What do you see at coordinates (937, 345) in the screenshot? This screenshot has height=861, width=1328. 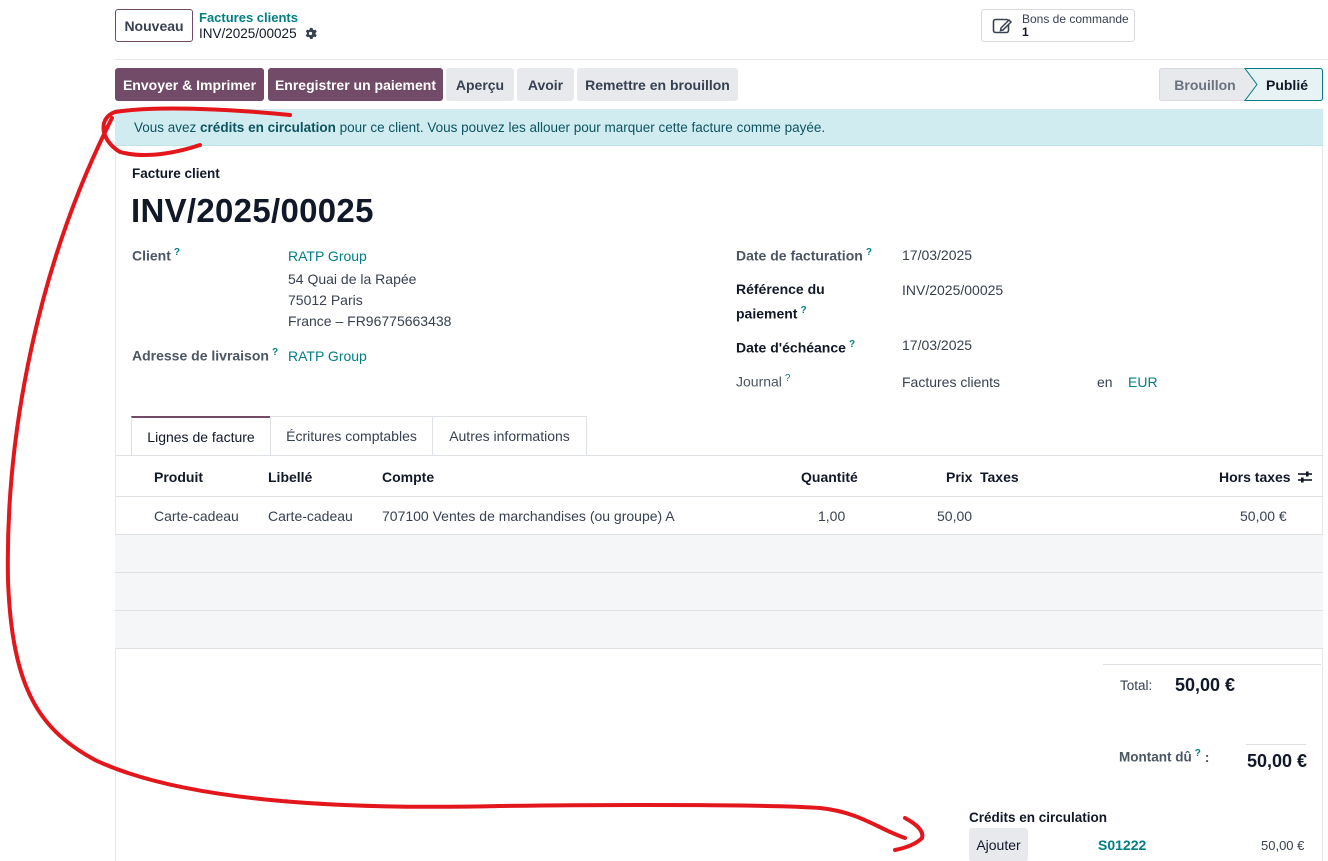 I see `due-date-field: 17/03/2025` at bounding box center [937, 345].